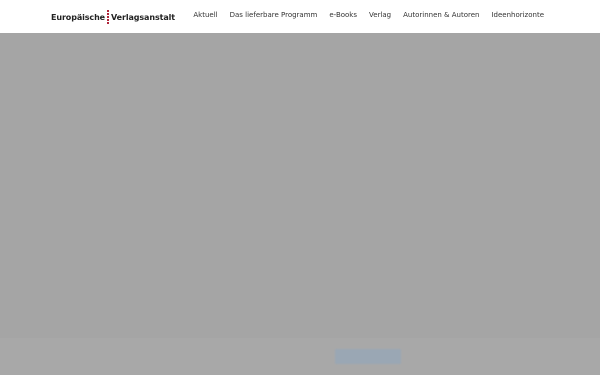 The width and height of the screenshot is (600, 375). What do you see at coordinates (441, 15) in the screenshot?
I see `nav-item-autoren: Autorinnen & Autoren` at bounding box center [441, 15].